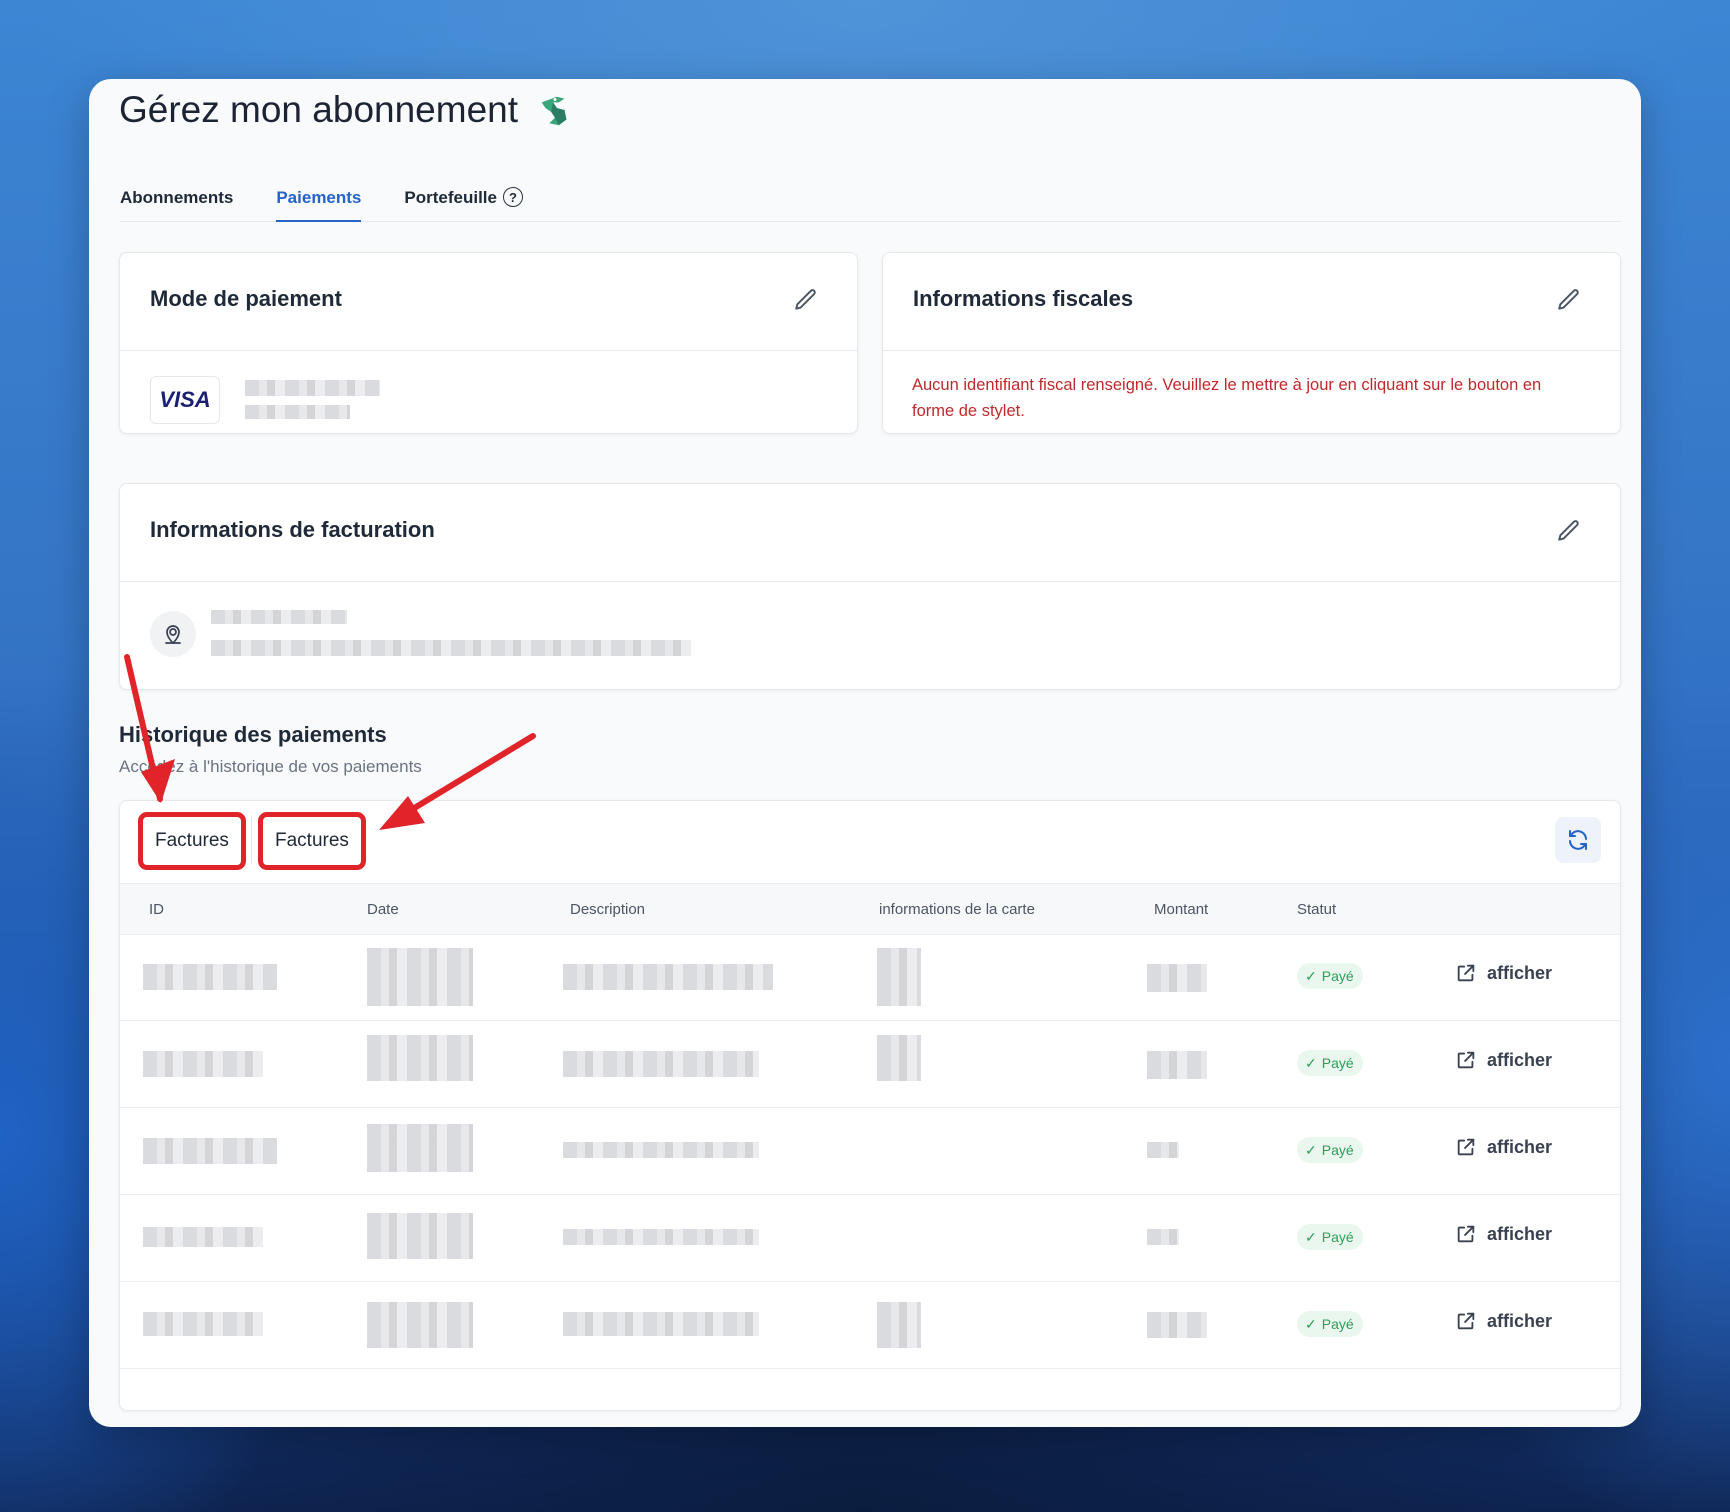 This screenshot has height=1512, width=1730. What do you see at coordinates (246, 298) in the screenshot?
I see `payment-method-title: Mode de paiement` at bounding box center [246, 298].